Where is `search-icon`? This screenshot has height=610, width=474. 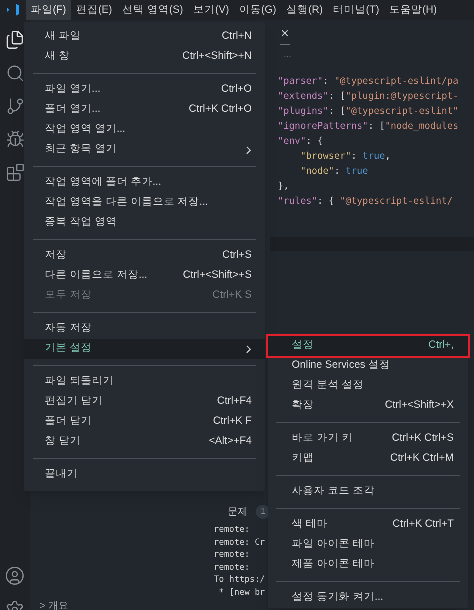
search-icon is located at coordinates (15, 73).